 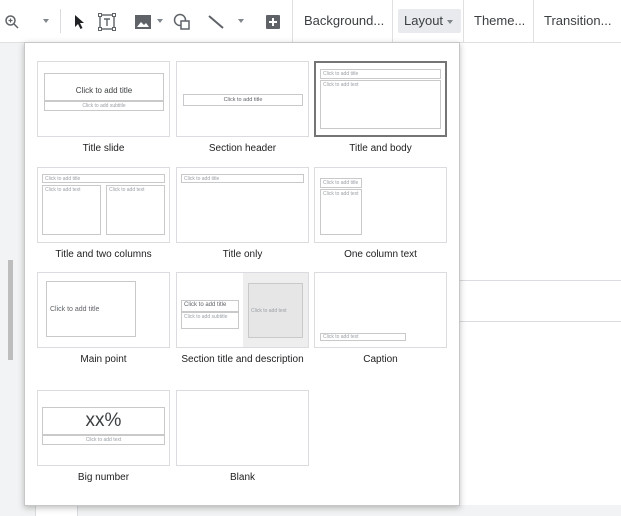 I want to click on layout-label: One column text, so click(x=380, y=254).